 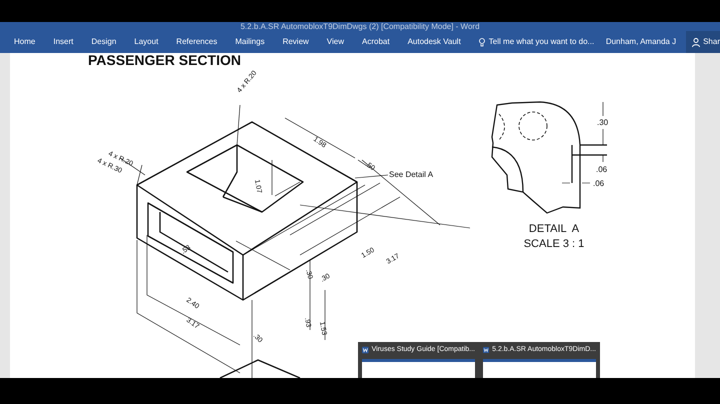 I want to click on detail-caption: DETAIL A, so click(x=554, y=229).